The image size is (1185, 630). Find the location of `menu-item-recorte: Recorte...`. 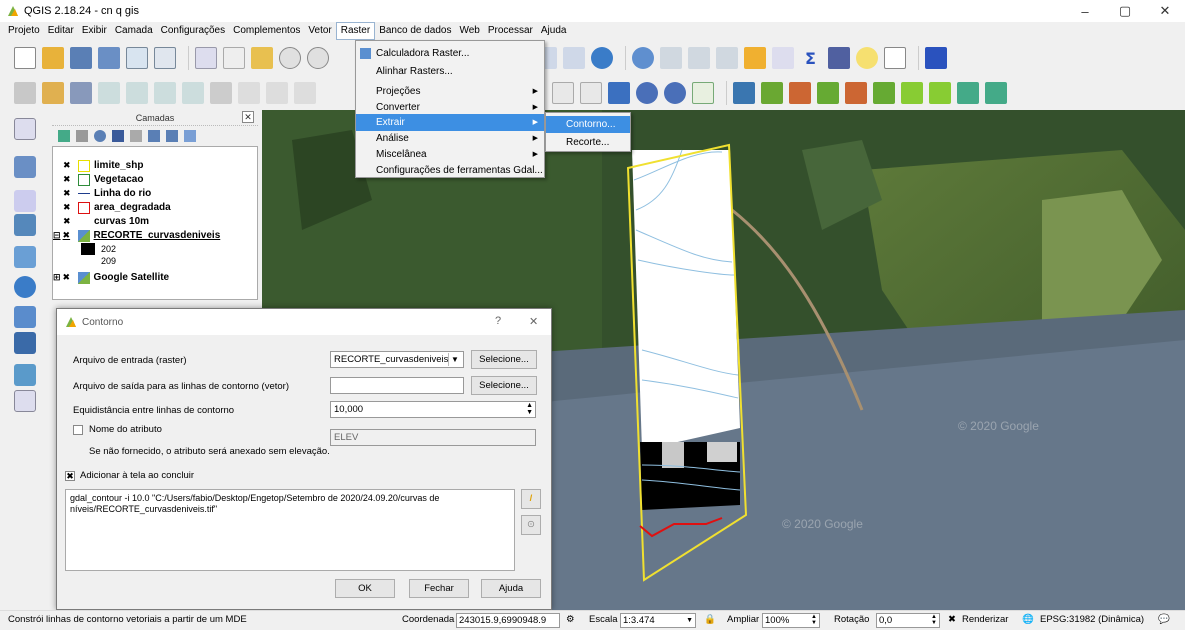

menu-item-recorte: Recorte... is located at coordinates (588, 142).